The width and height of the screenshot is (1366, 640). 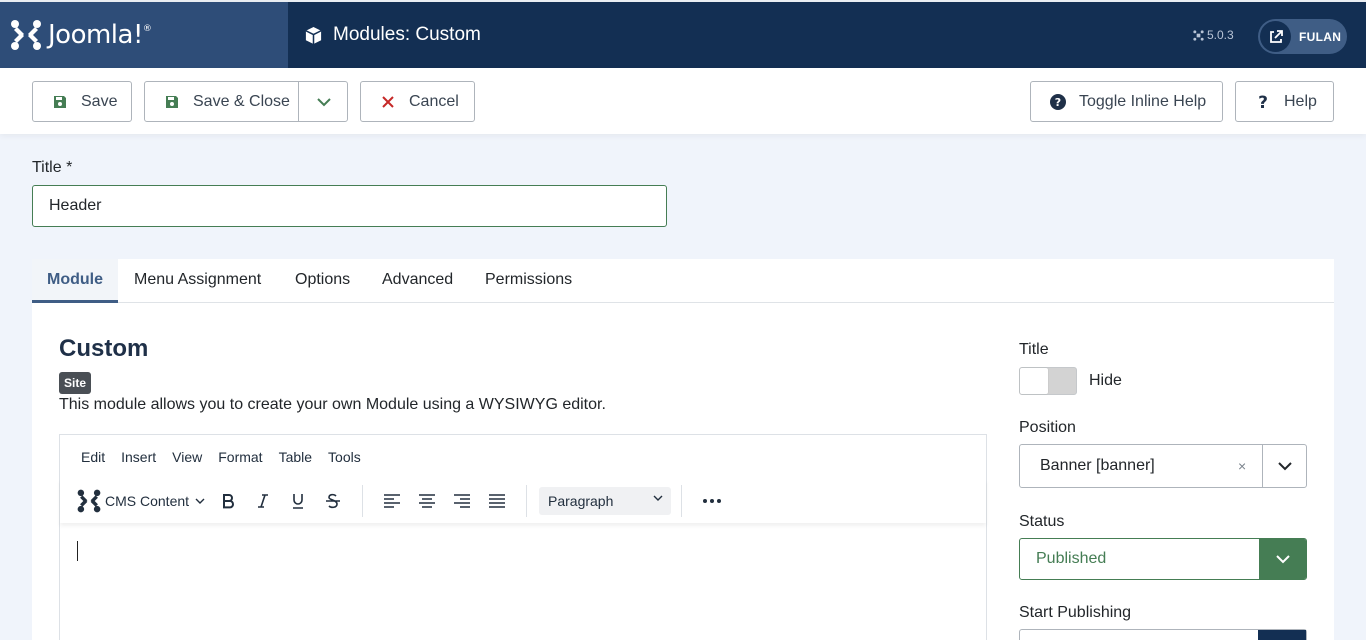 What do you see at coordinates (605, 501) in the screenshot?
I see `block-format-select: Paragraph` at bounding box center [605, 501].